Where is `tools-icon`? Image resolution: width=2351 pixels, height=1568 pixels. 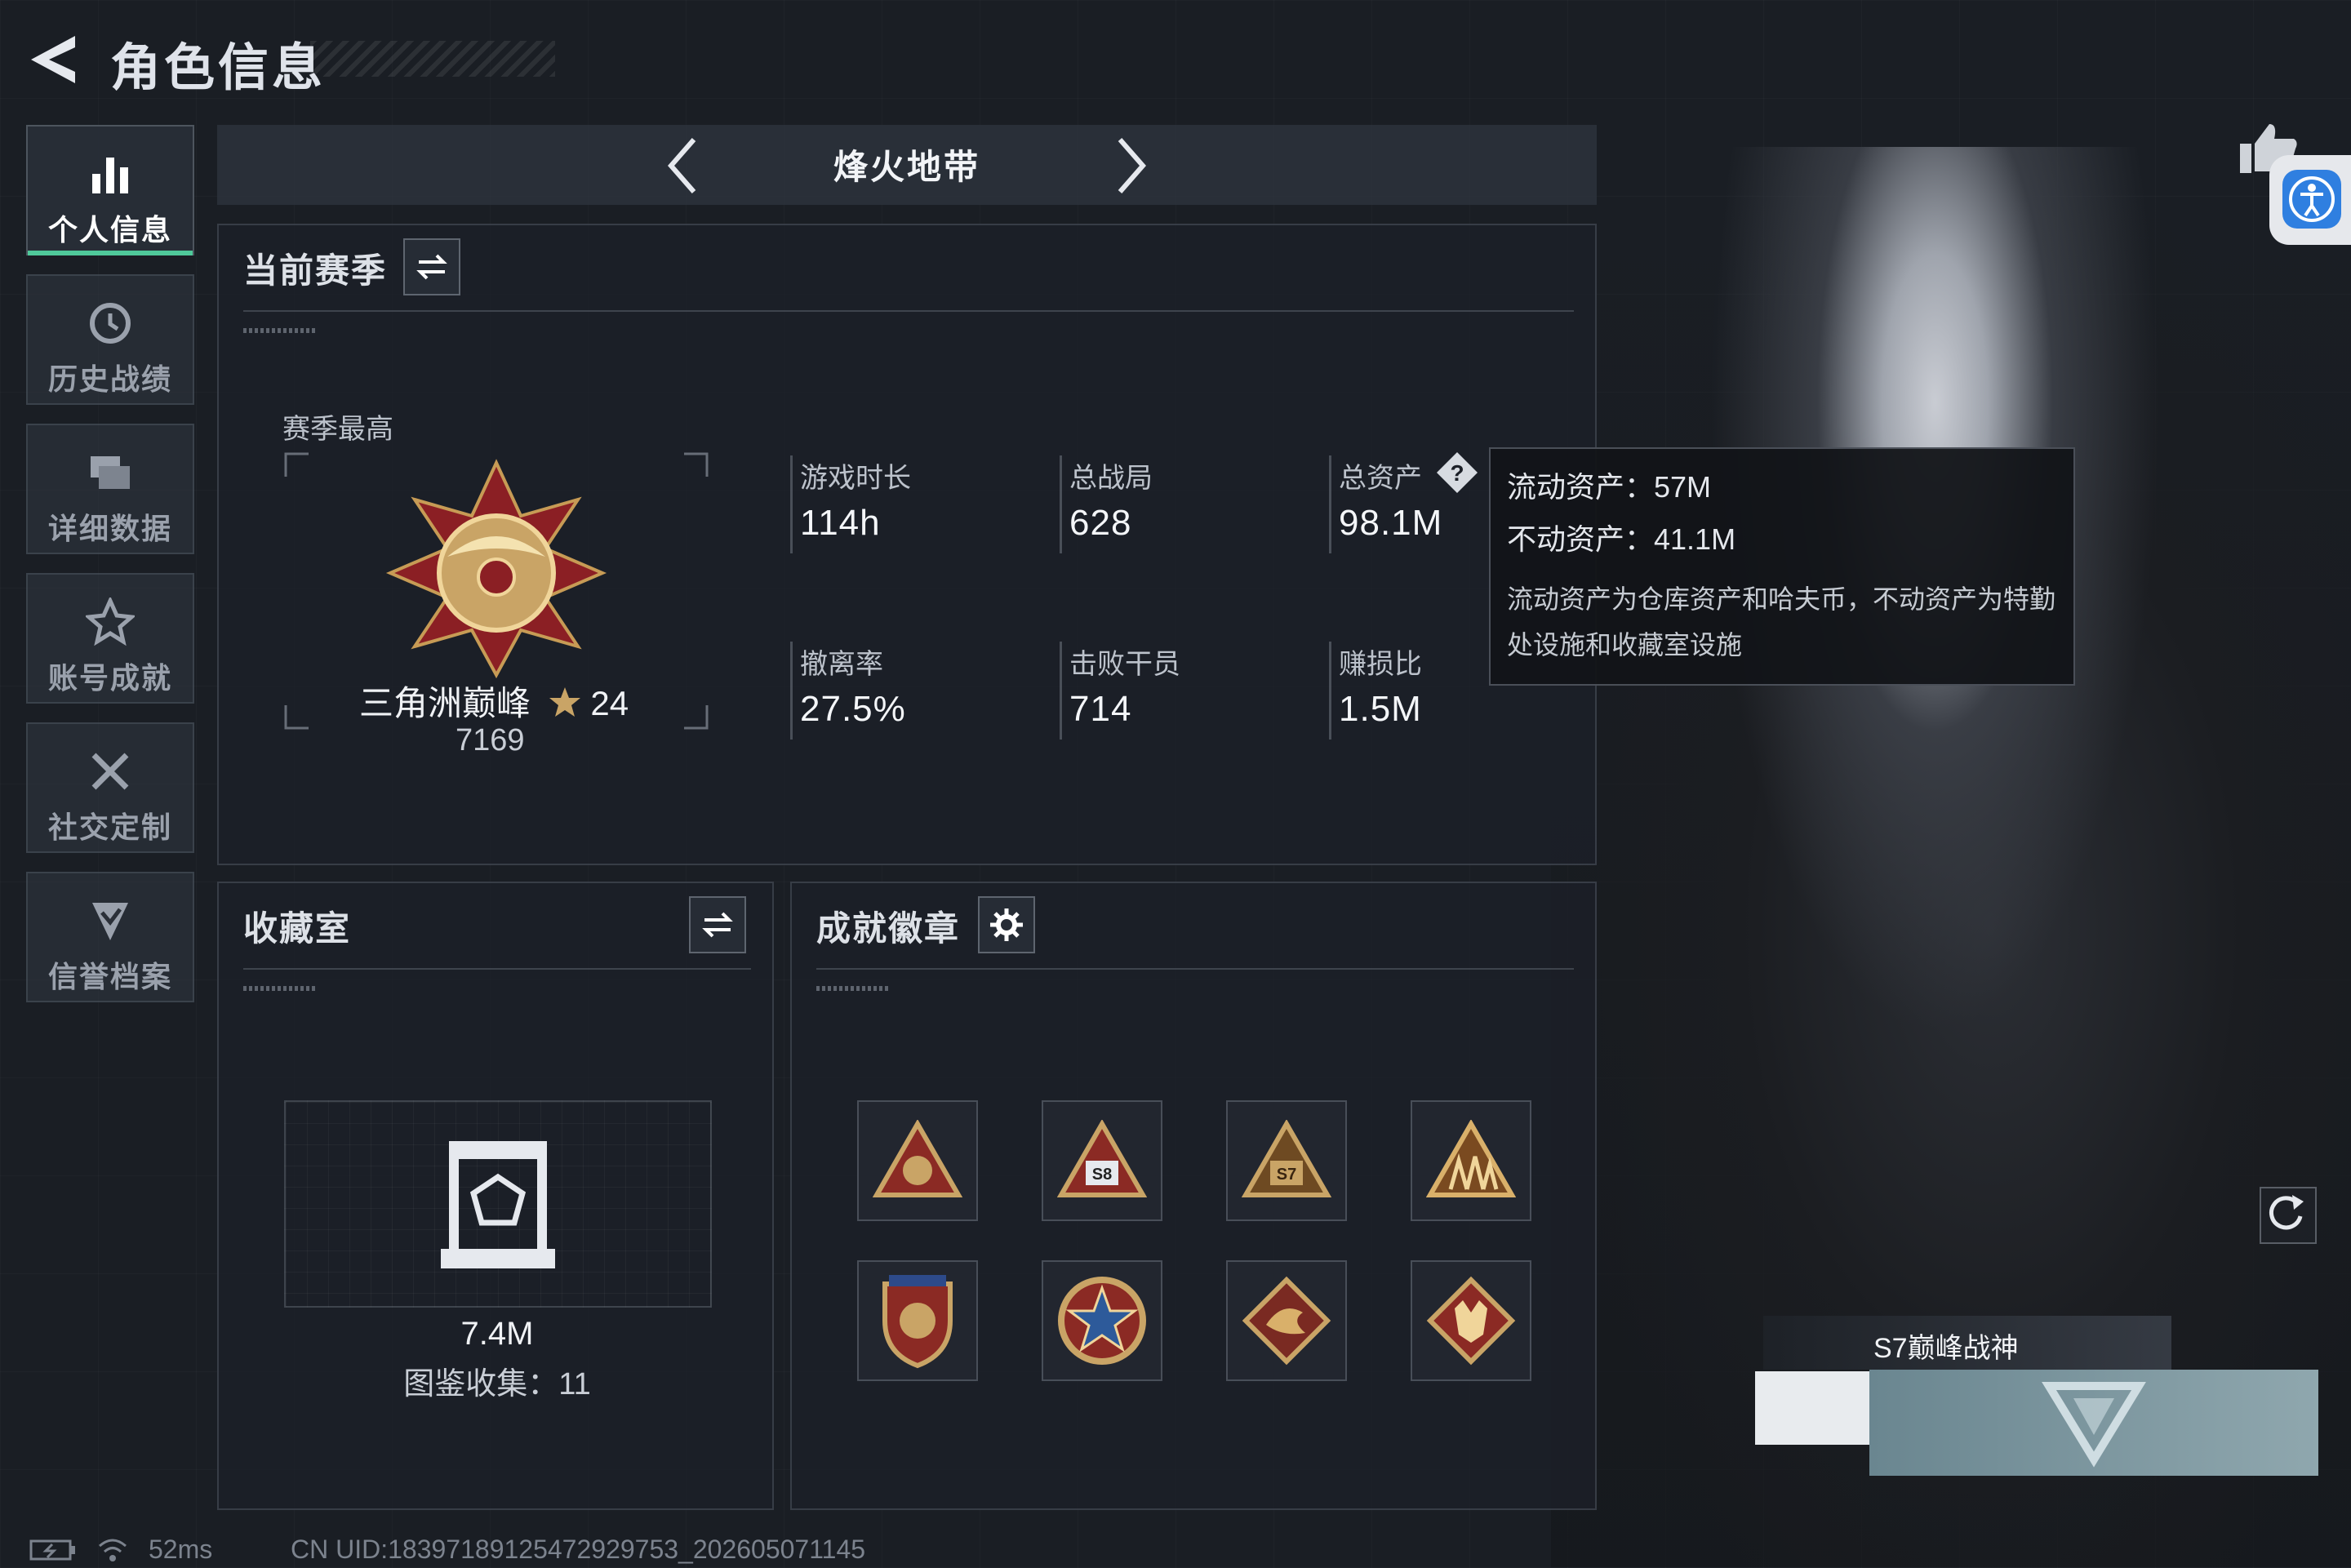
tools-icon is located at coordinates (110, 771).